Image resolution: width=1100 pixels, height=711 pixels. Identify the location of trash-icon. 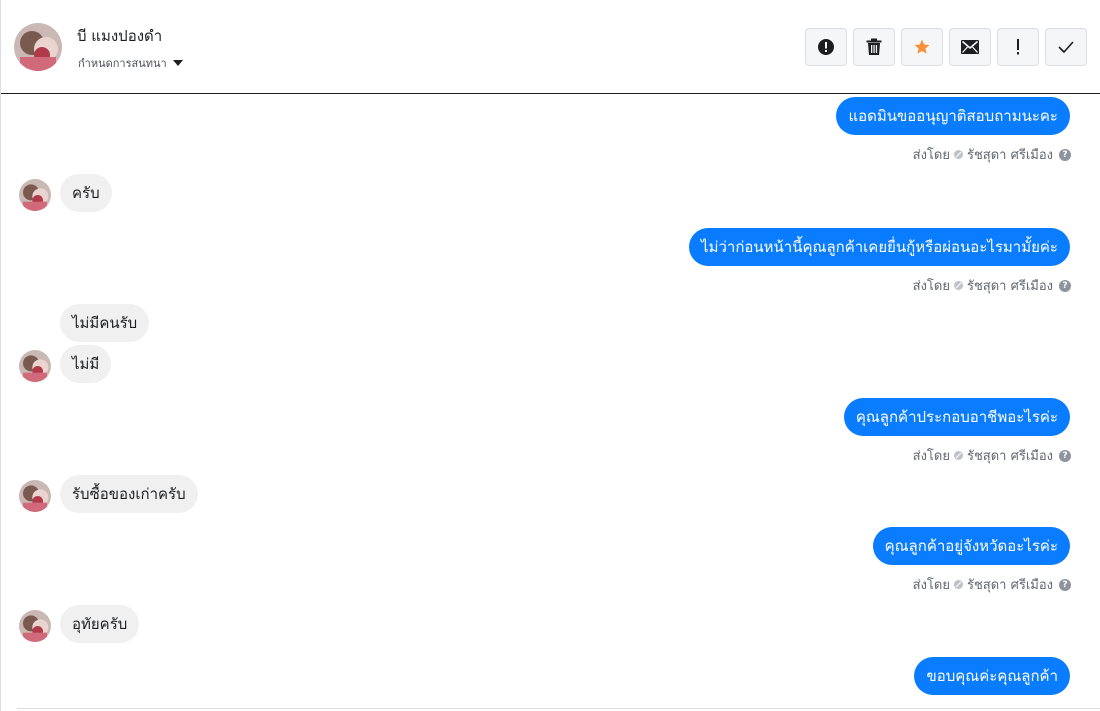
(874, 47).